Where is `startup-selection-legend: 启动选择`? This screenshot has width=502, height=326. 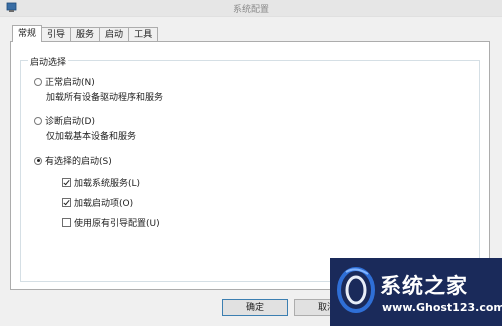 startup-selection-legend: 启动选择 is located at coordinates (48, 61).